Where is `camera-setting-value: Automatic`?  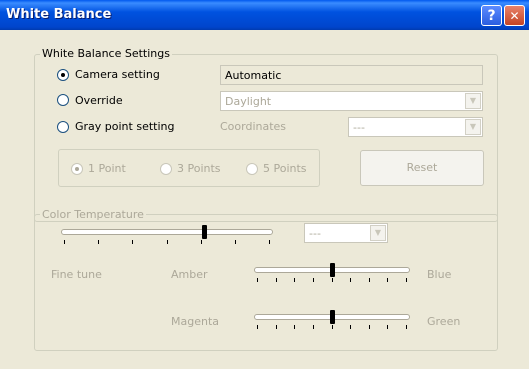
camera-setting-value: Automatic is located at coordinates (253, 75).